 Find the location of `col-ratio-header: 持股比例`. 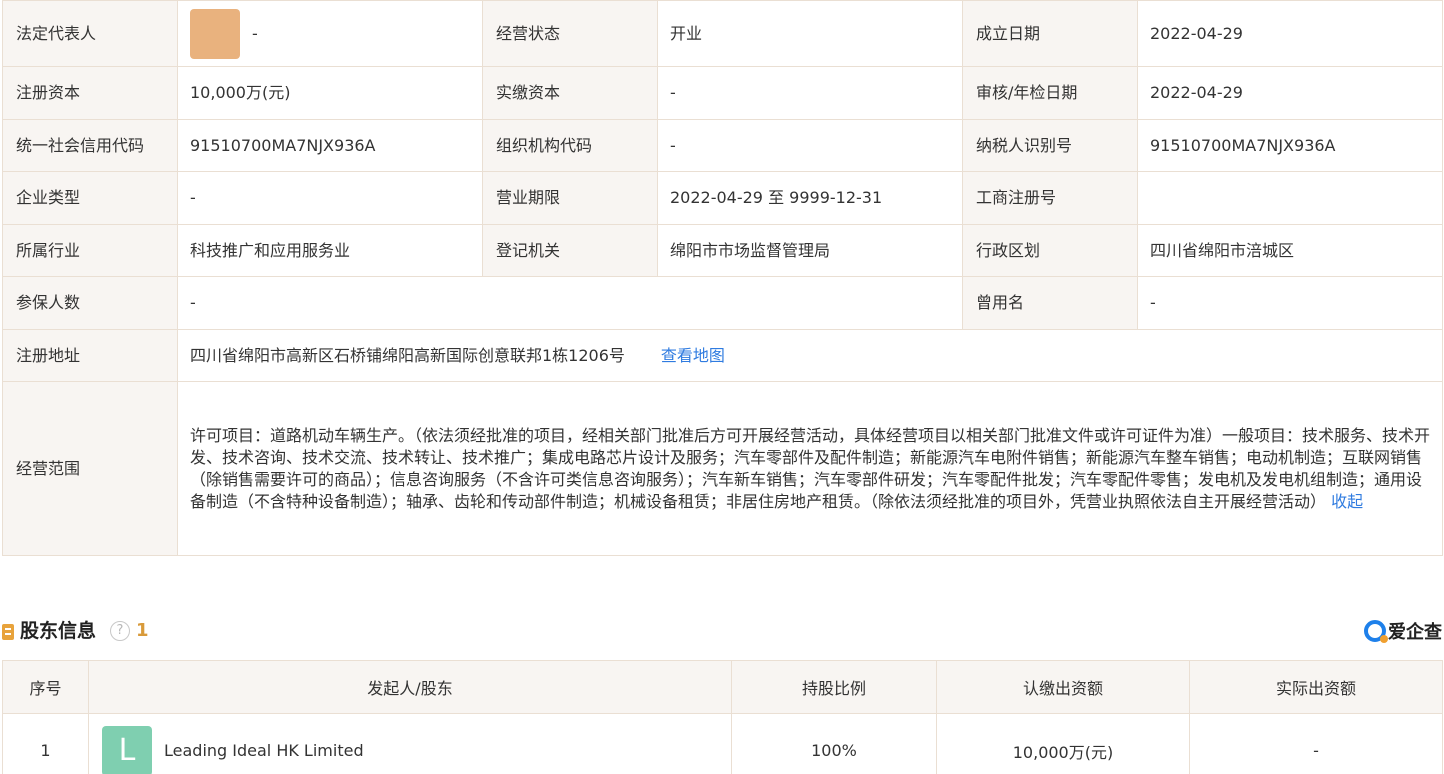

col-ratio-header: 持股比例 is located at coordinates (834, 687).